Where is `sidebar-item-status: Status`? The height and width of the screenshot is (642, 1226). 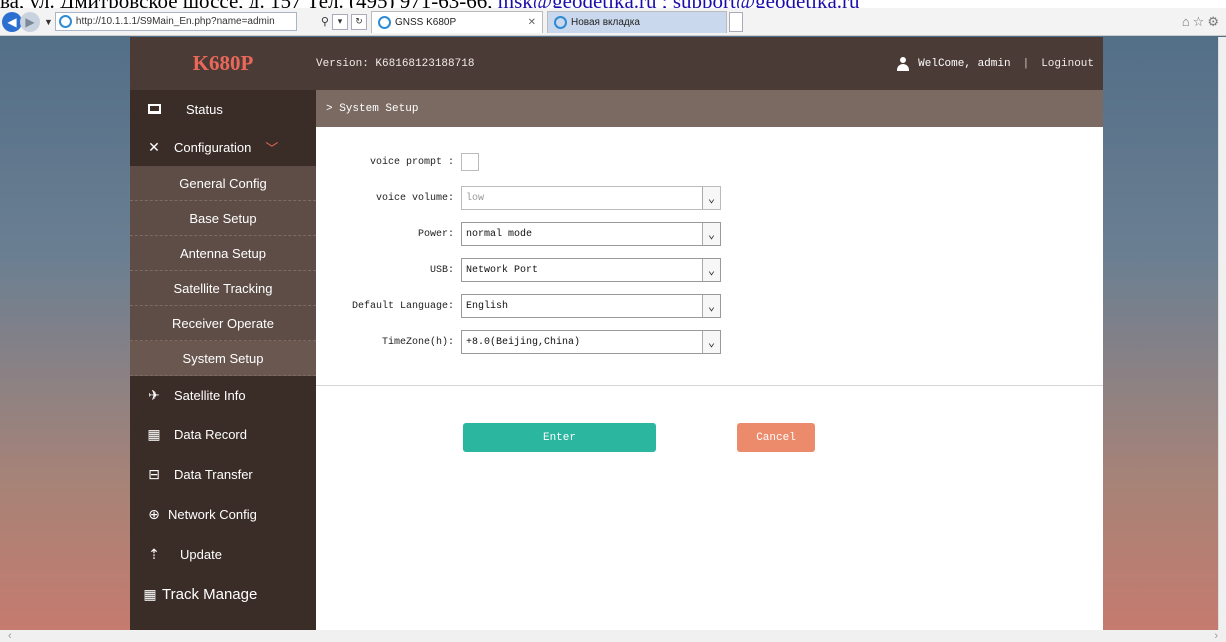 sidebar-item-status: Status is located at coordinates (223, 109).